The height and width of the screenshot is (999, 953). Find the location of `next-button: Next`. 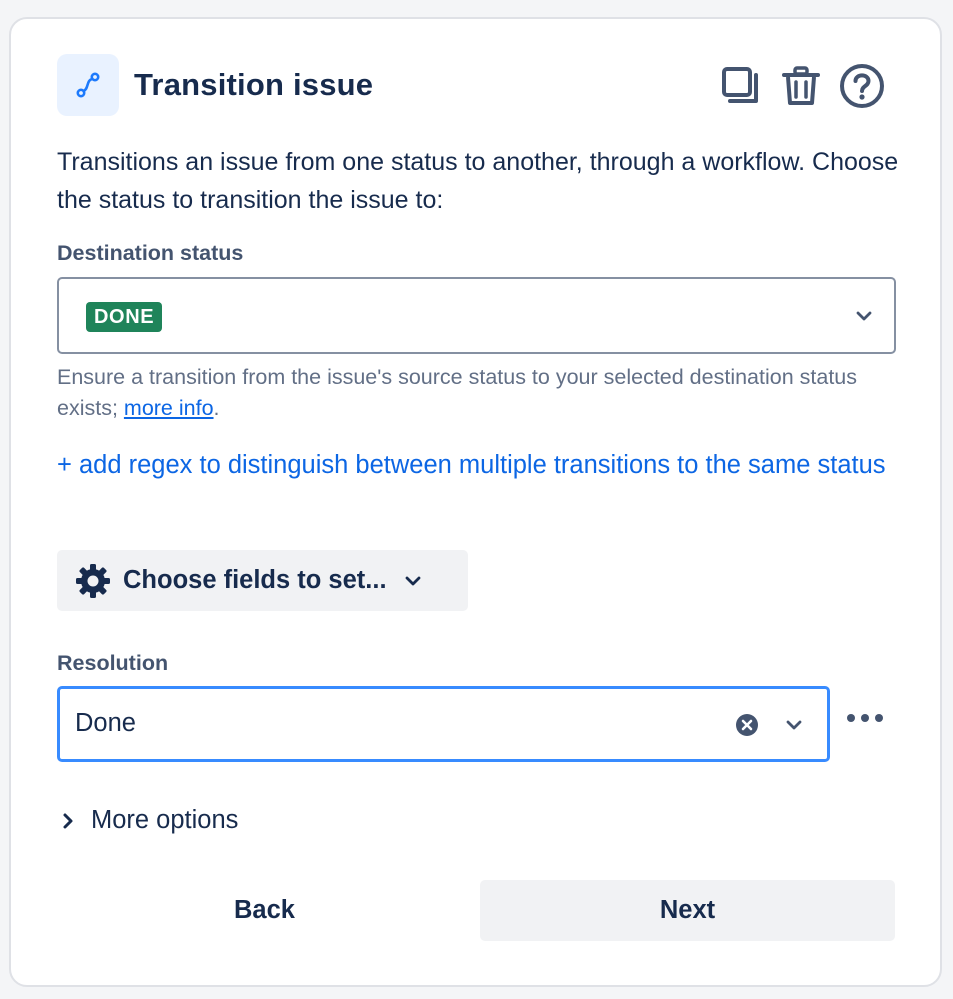

next-button: Next is located at coordinates (687, 910).